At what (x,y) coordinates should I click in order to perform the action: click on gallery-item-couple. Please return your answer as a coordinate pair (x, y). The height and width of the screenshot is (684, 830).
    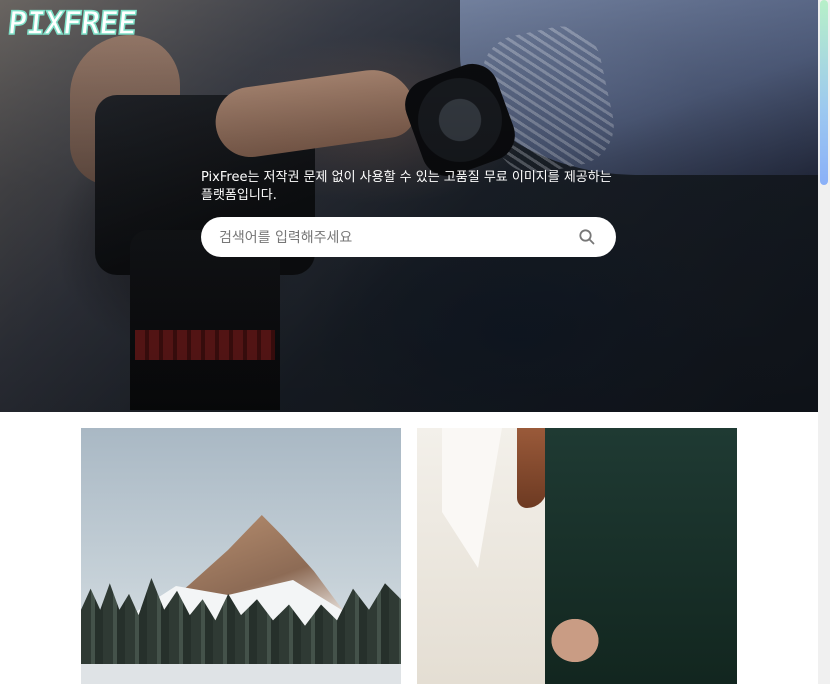
    Looking at the image, I should click on (577, 556).